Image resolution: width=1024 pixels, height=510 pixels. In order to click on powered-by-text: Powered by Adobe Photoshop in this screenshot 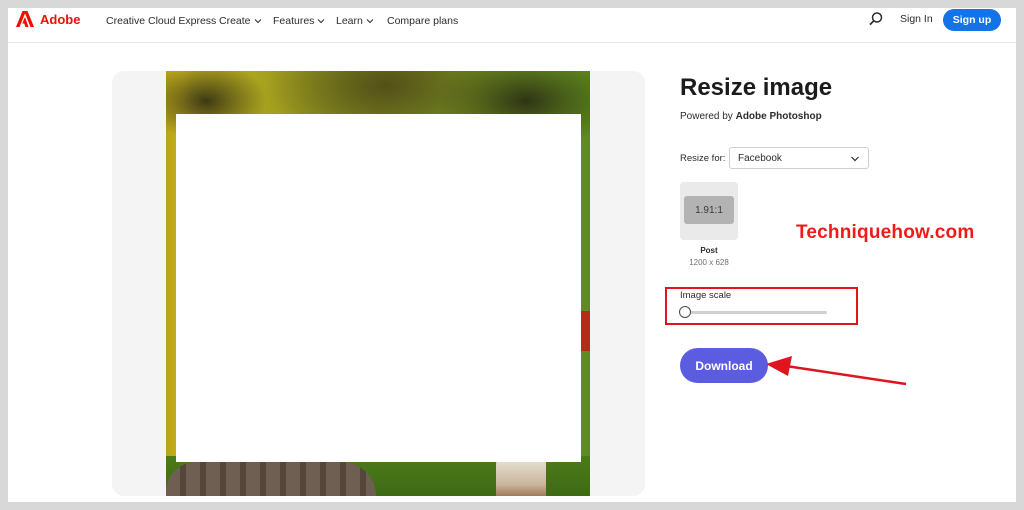, I will do `click(751, 116)`.